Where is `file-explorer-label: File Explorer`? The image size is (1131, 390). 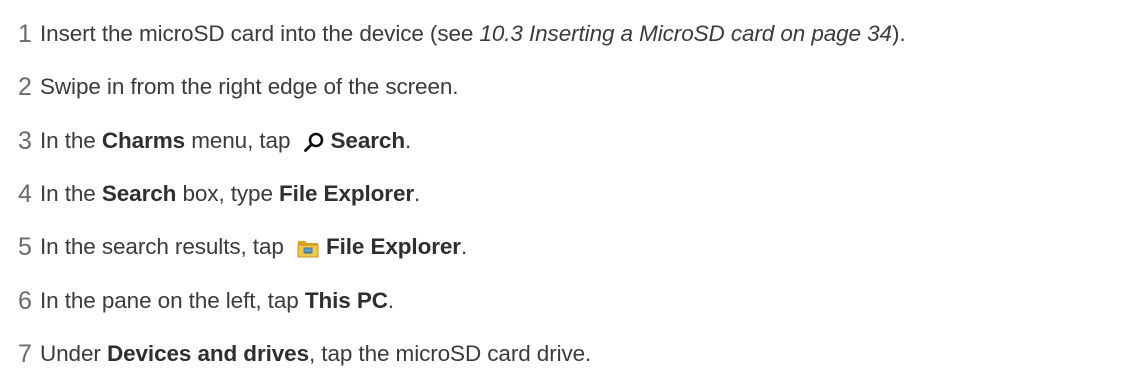 file-explorer-label: File Explorer is located at coordinates (393, 246).